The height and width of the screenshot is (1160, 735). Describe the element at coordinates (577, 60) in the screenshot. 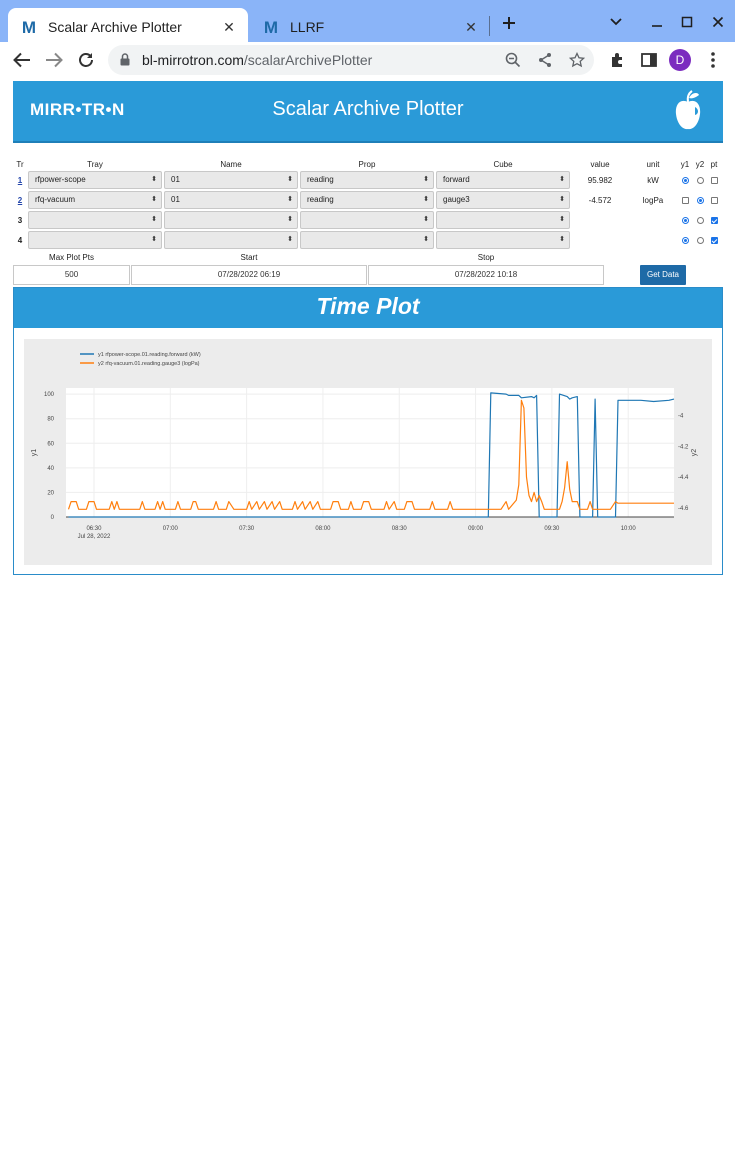

I see `bookmark-star-icon` at that location.